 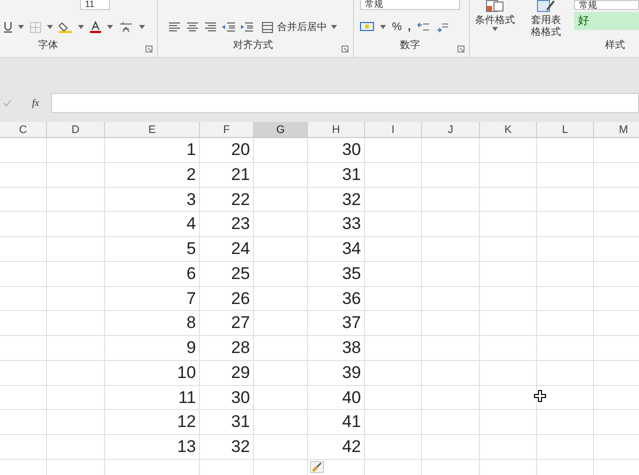 I want to click on table-brush-icon, so click(x=546, y=6).